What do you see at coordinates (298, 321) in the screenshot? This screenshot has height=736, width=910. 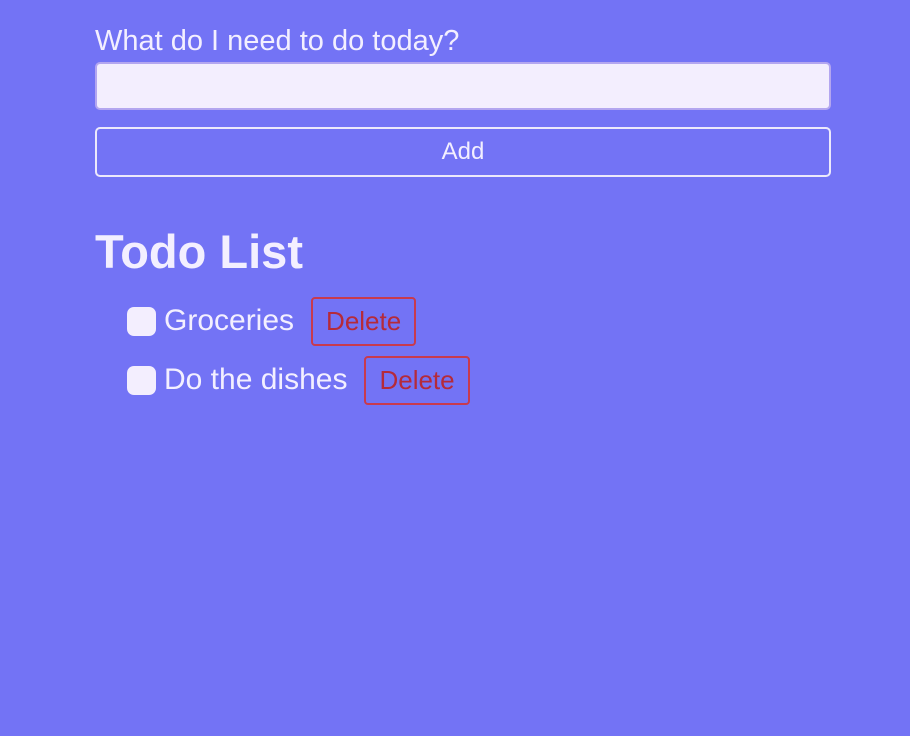 I see `todo-item: Groceries Delete` at bounding box center [298, 321].